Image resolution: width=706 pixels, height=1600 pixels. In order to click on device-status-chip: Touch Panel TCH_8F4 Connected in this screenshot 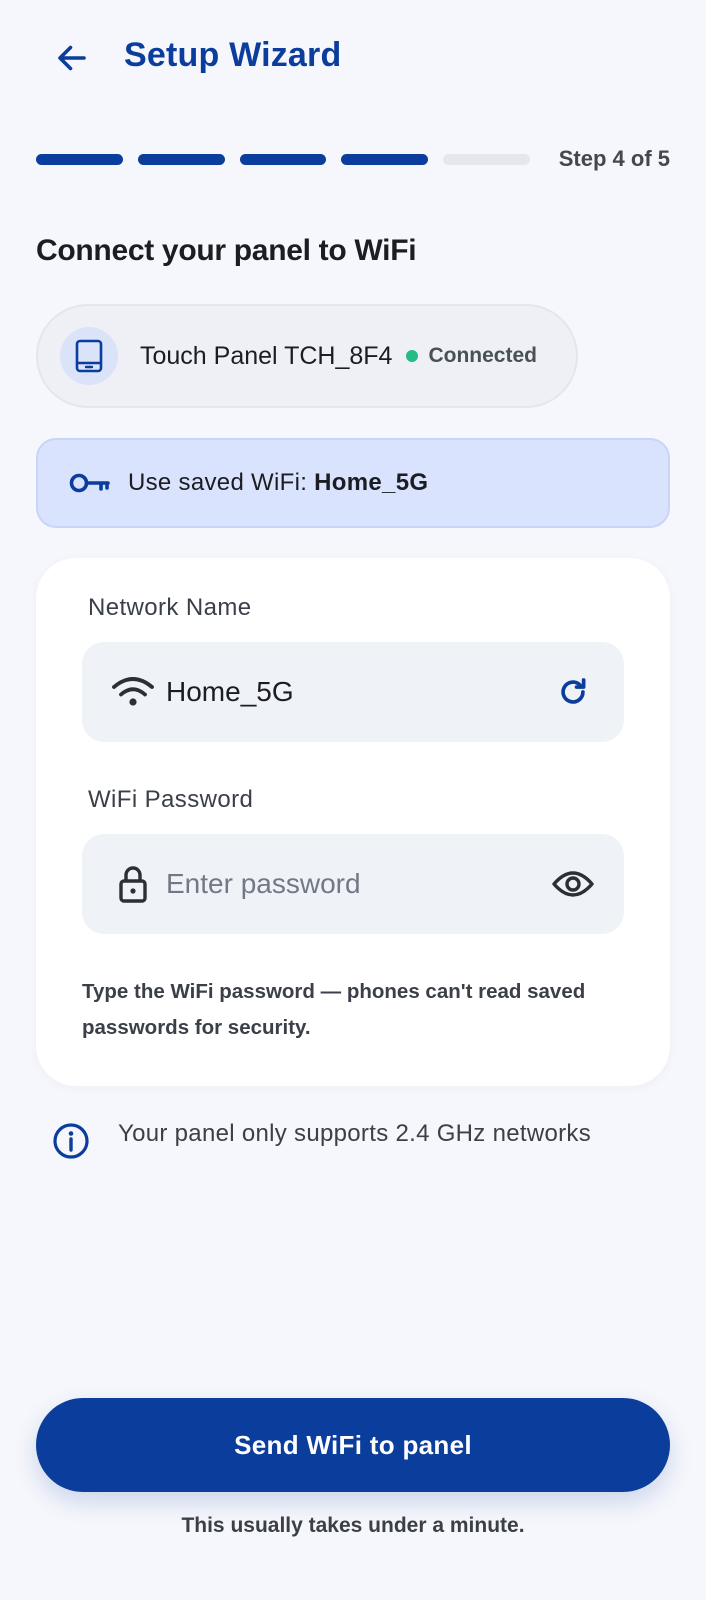, I will do `click(307, 356)`.